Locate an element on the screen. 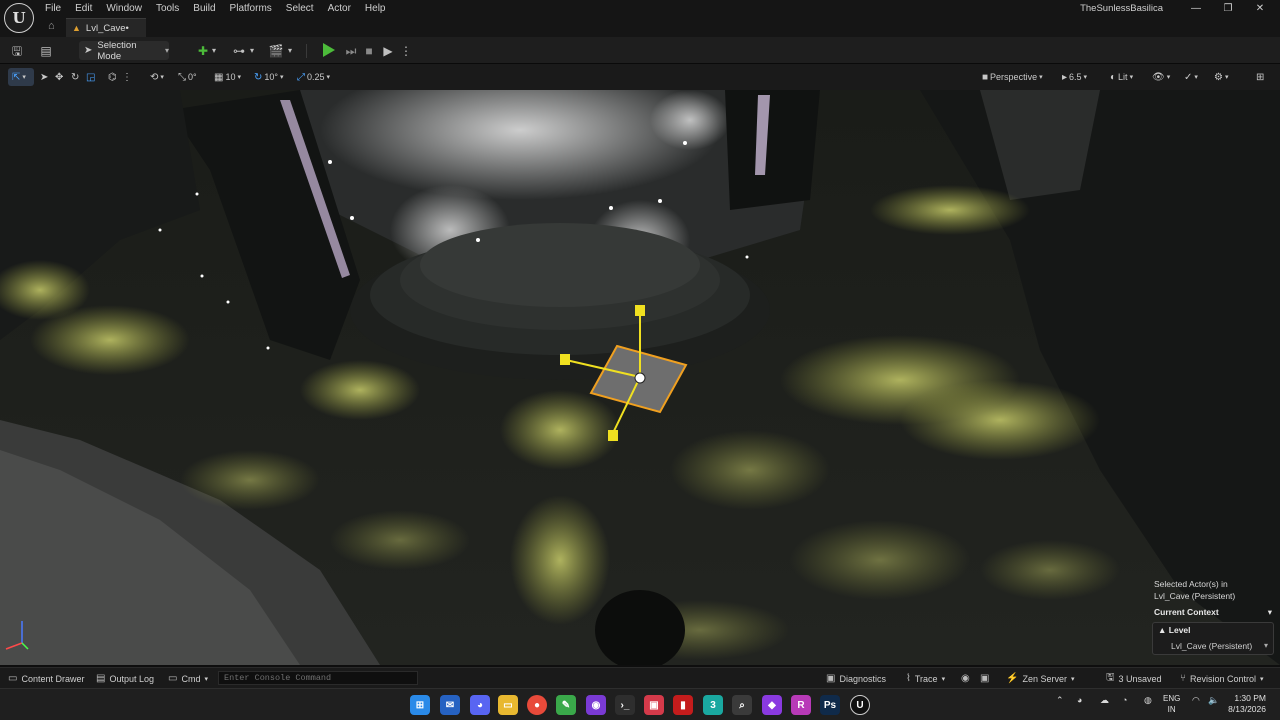  angle-snap-toggle: ↻ 10° ▾ is located at coordinates (269, 77).